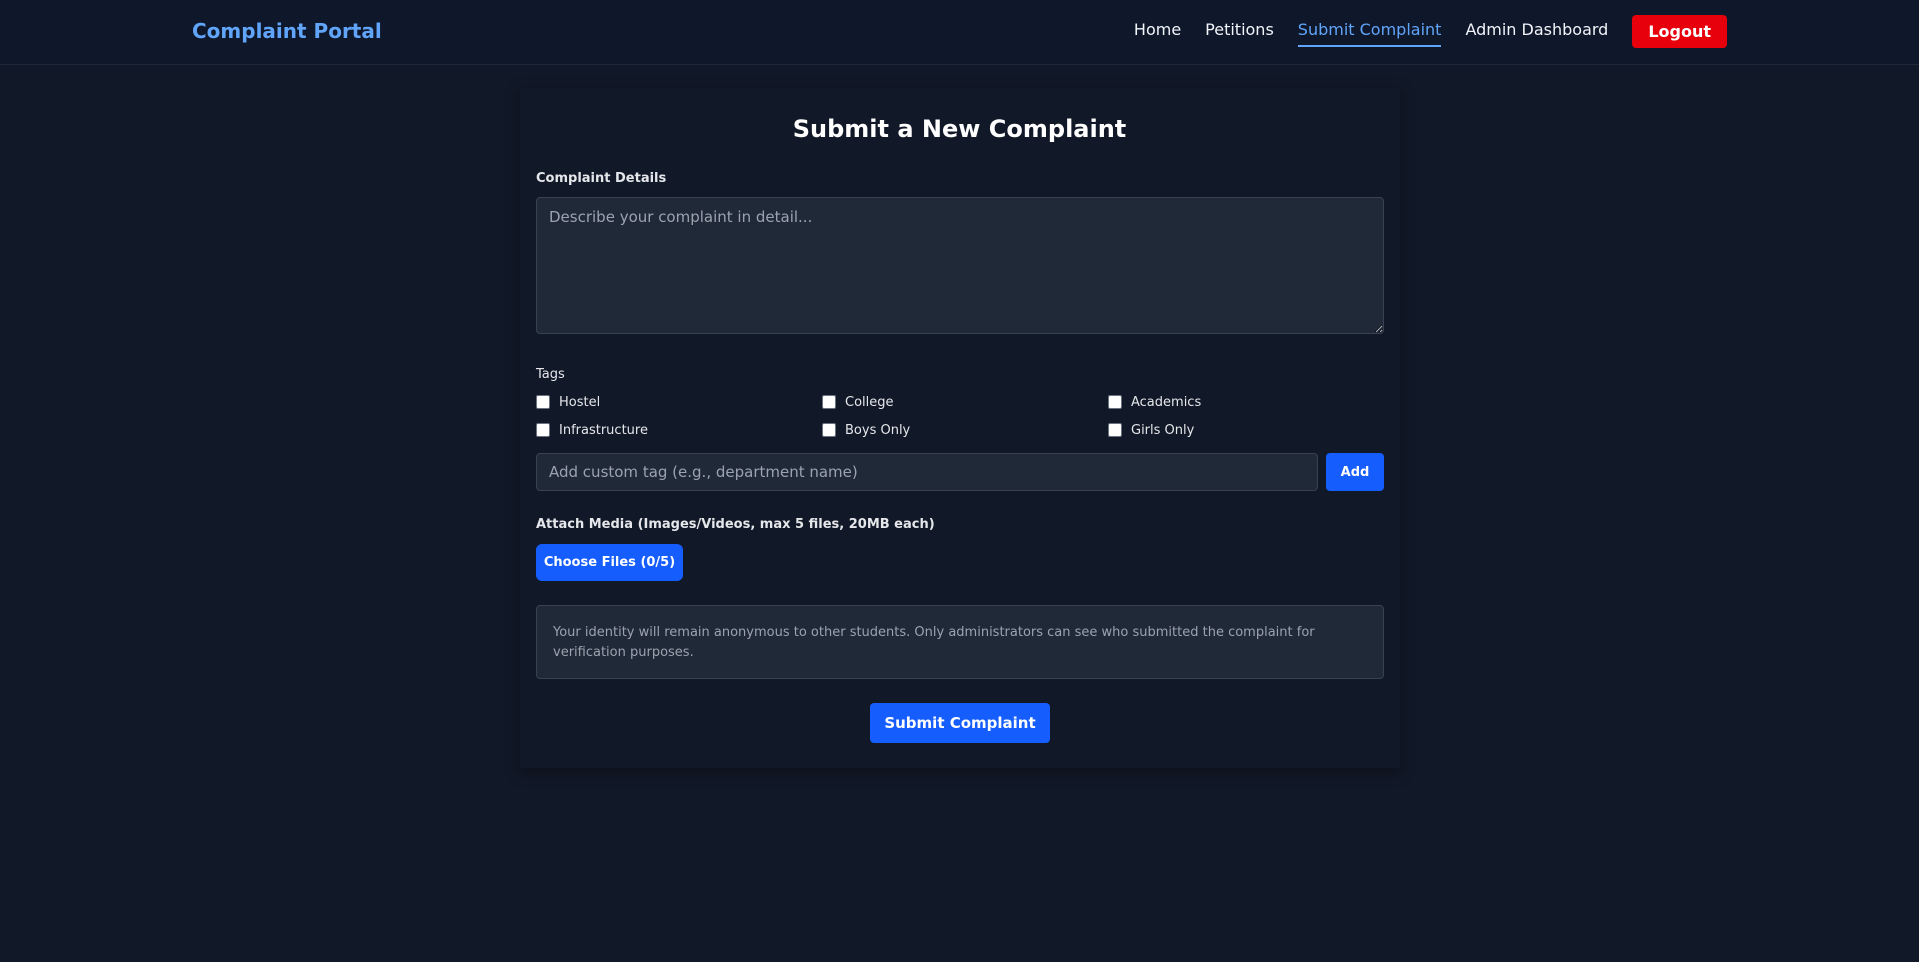  What do you see at coordinates (829, 430) in the screenshot?
I see `tag-checkbox-boys-only` at bounding box center [829, 430].